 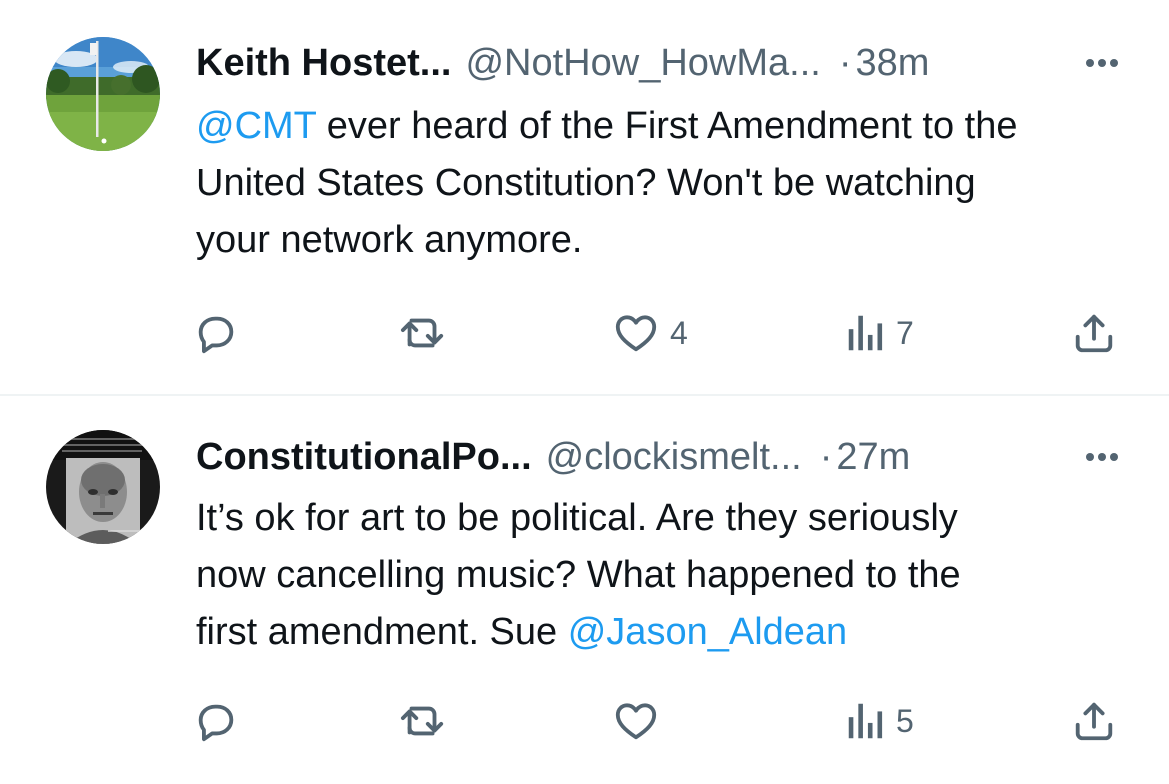 What do you see at coordinates (707, 632) in the screenshot?
I see `mention-link: @Jason_Aldean` at bounding box center [707, 632].